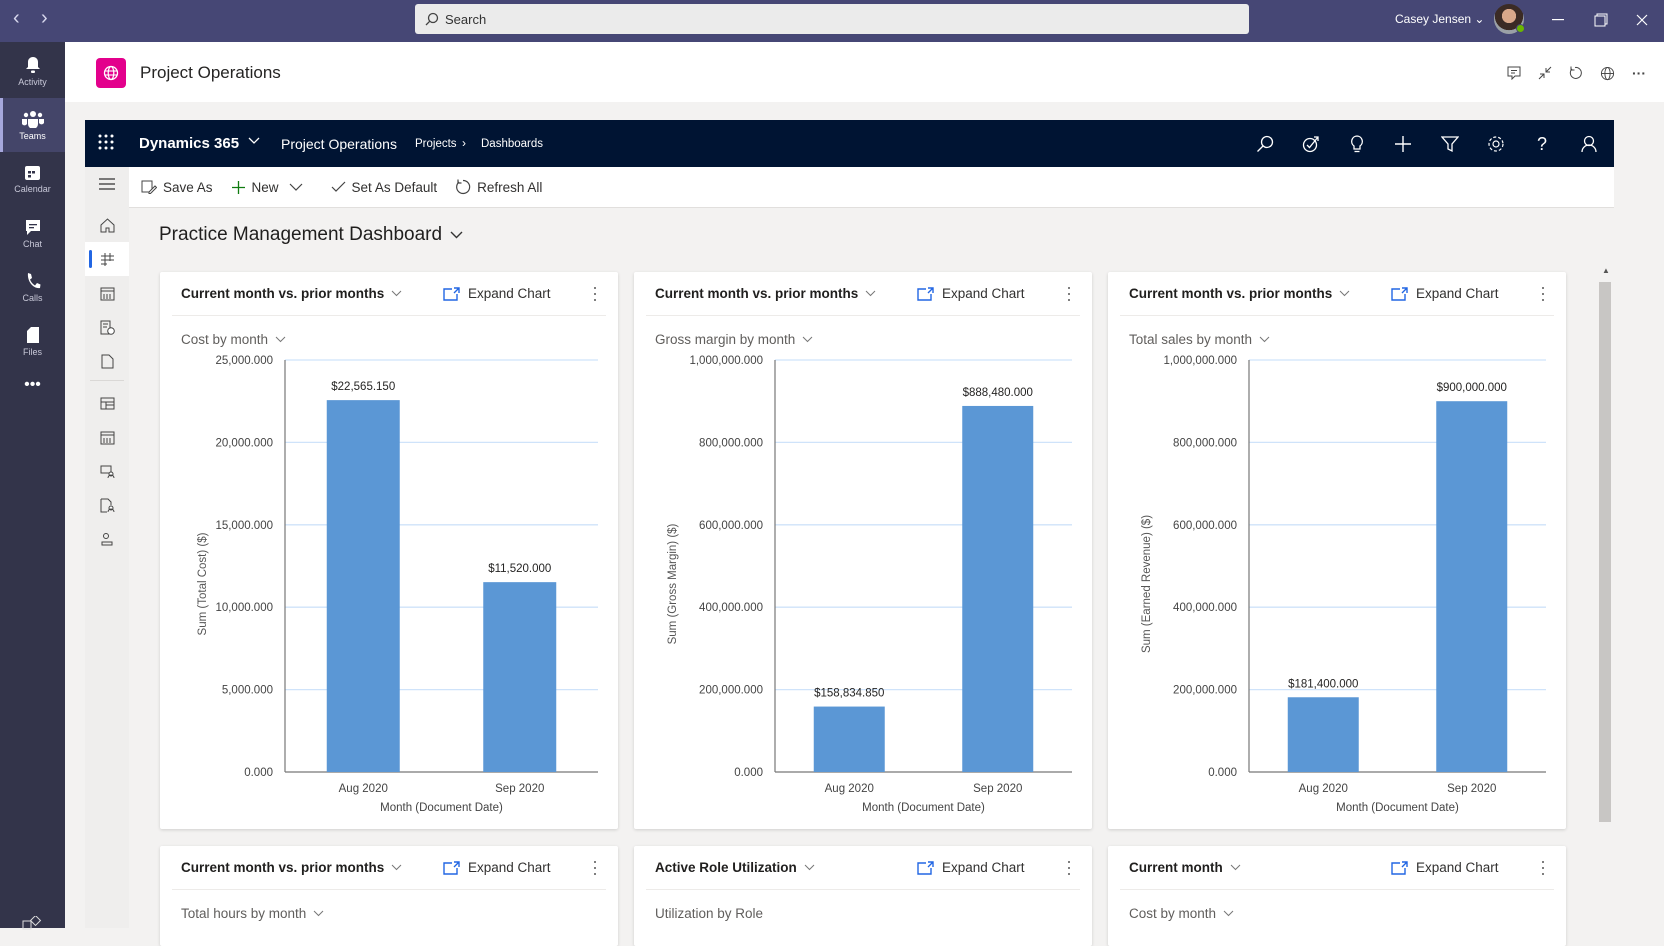  I want to click on home-icon, so click(107, 225).